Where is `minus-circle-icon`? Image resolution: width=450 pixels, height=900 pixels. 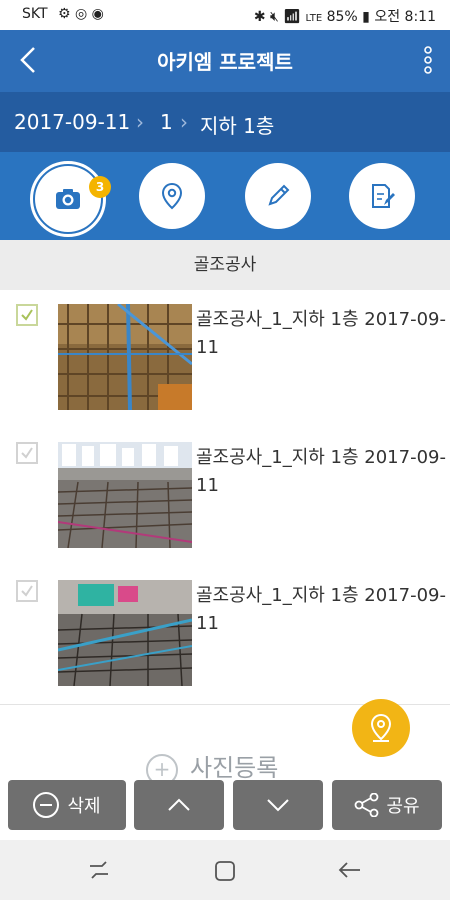
minus-circle-icon is located at coordinates (46, 805).